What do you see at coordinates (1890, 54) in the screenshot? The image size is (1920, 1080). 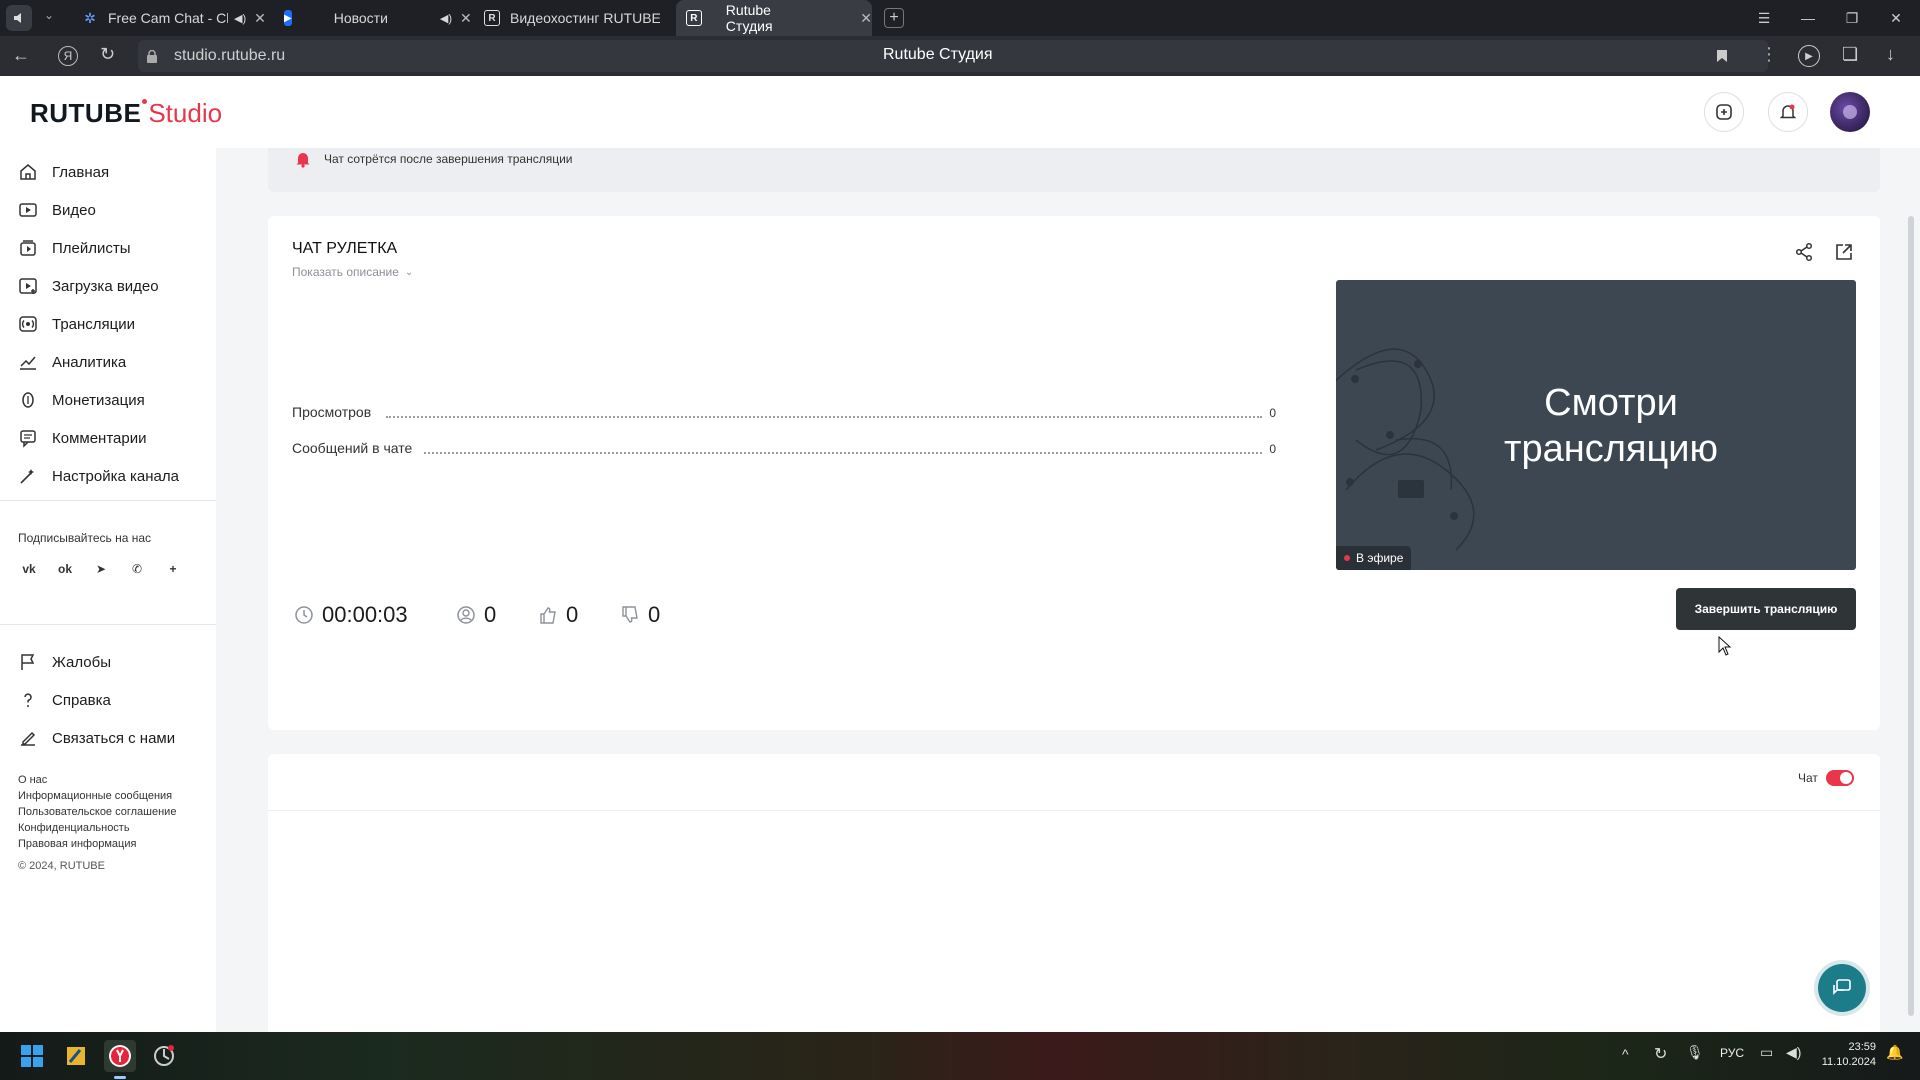 I see `downloads-icon: ↓` at bounding box center [1890, 54].